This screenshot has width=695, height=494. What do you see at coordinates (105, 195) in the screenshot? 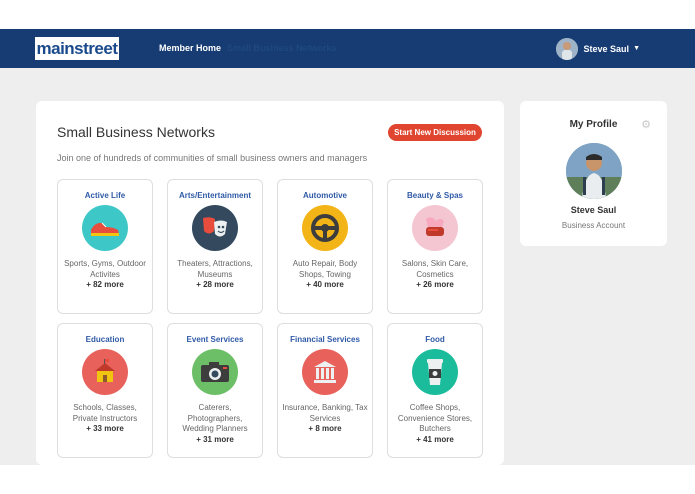
I see `card-title: Active Life` at bounding box center [105, 195].